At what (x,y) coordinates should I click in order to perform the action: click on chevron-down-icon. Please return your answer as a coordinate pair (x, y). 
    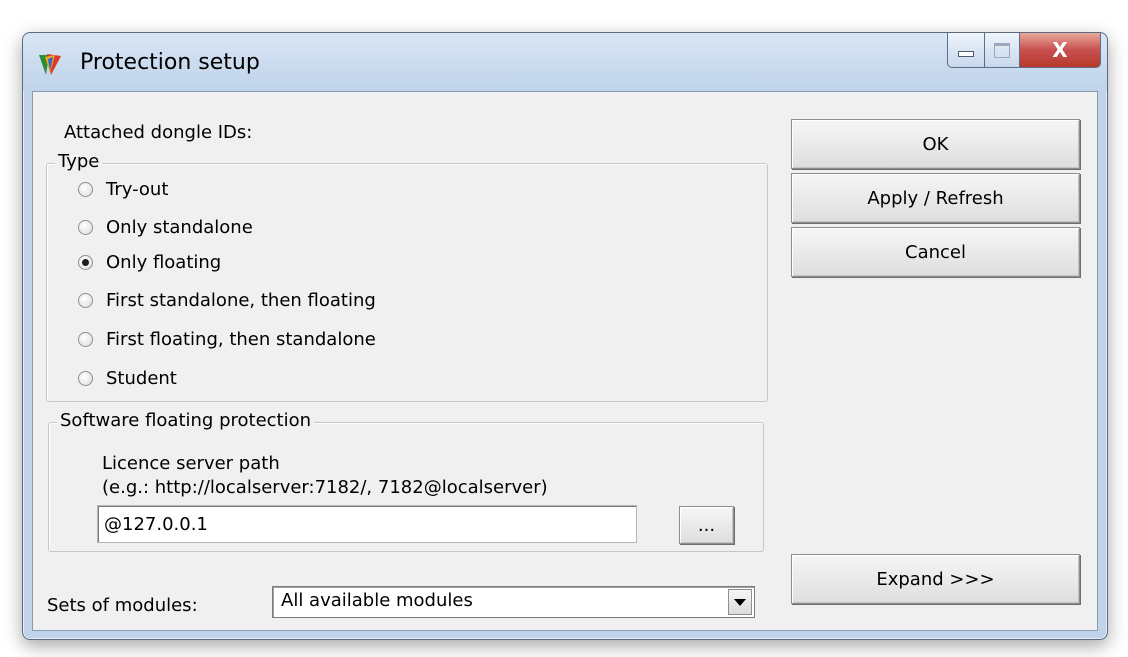
    Looking at the image, I should click on (740, 602).